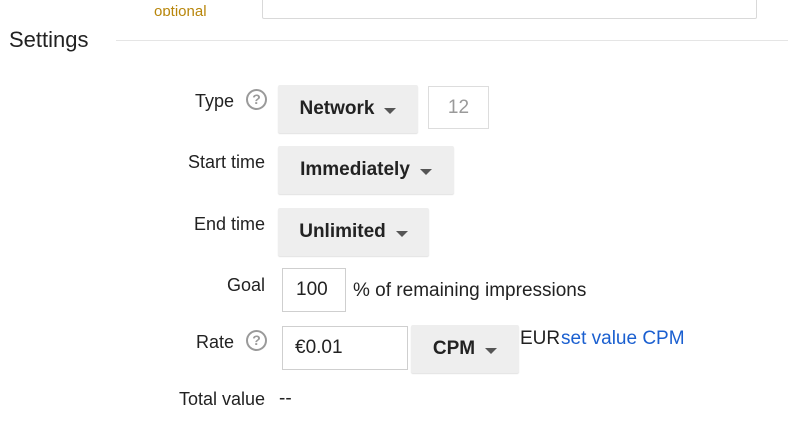 This screenshot has width=800, height=436. I want to click on goal-input: 100, so click(314, 290).